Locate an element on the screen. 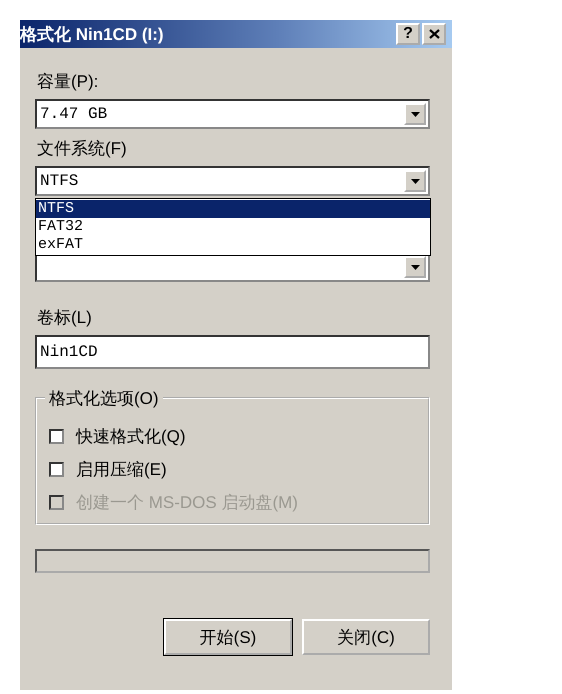 The width and height of the screenshot is (562, 694). file-system-label: 文件系统(F) is located at coordinates (82, 149).